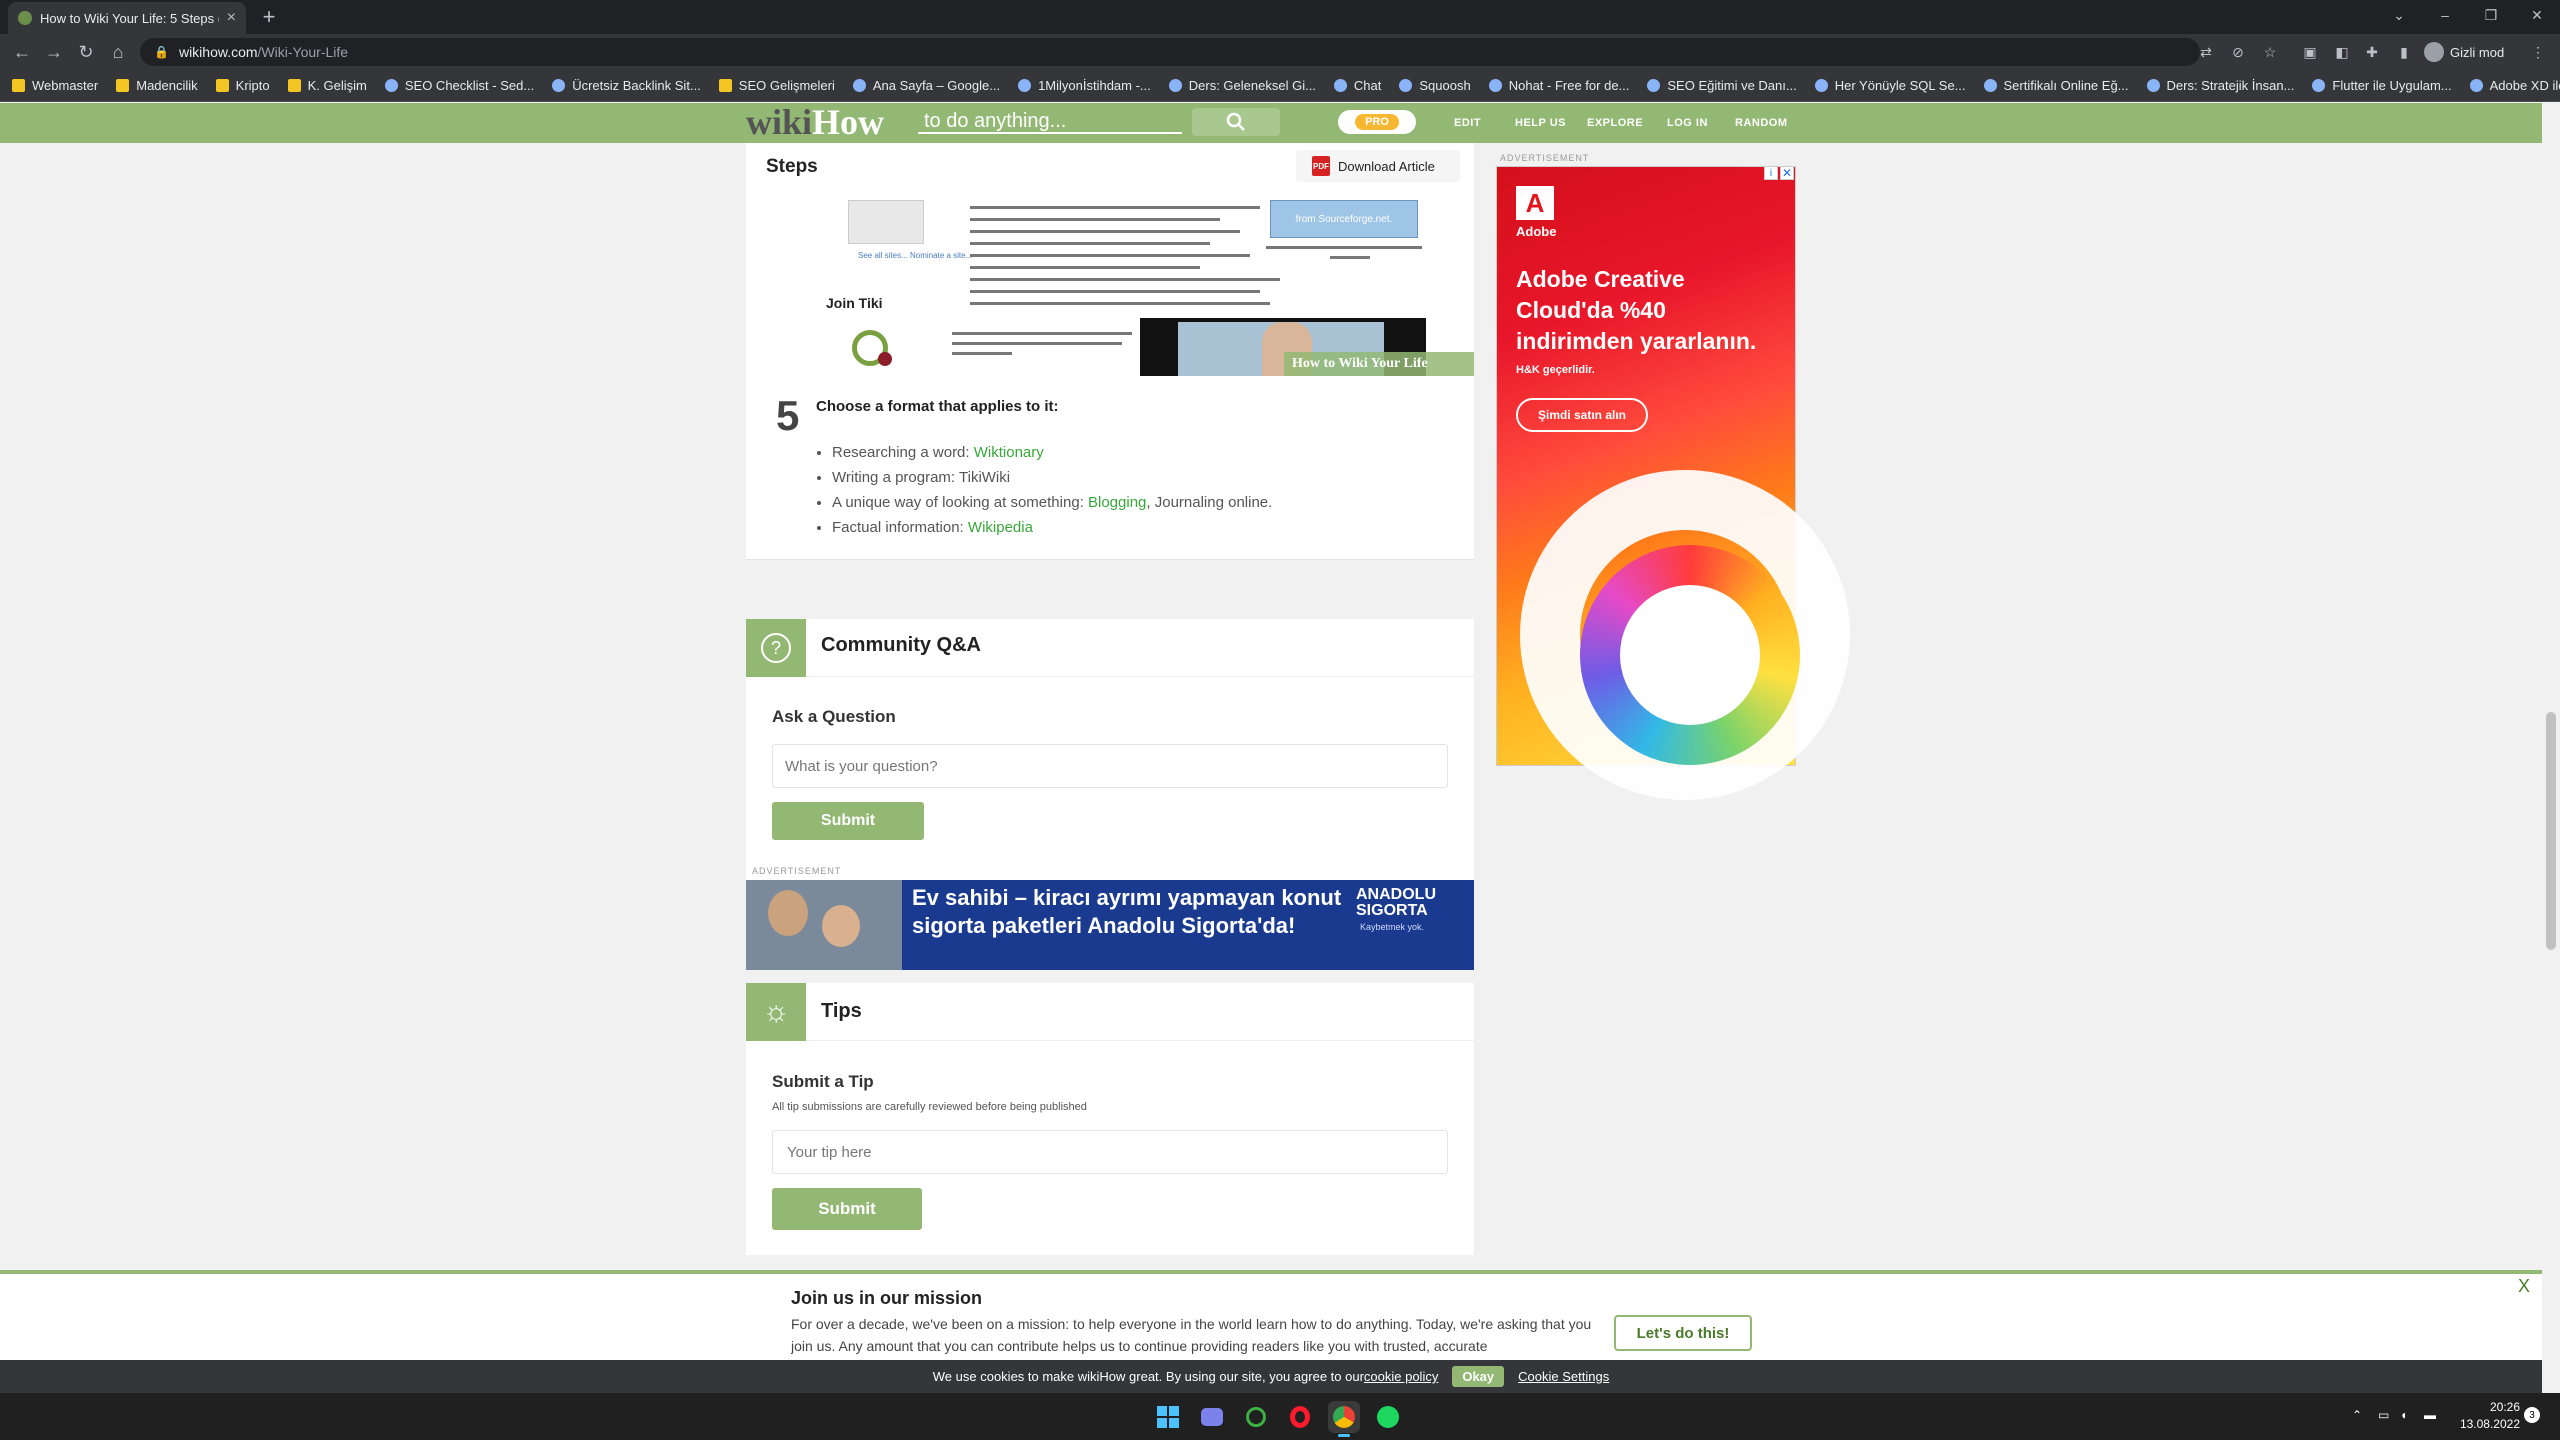 The image size is (2560, 1440). Describe the element at coordinates (118, 52) in the screenshot. I see `home-icon: ⌂` at that location.